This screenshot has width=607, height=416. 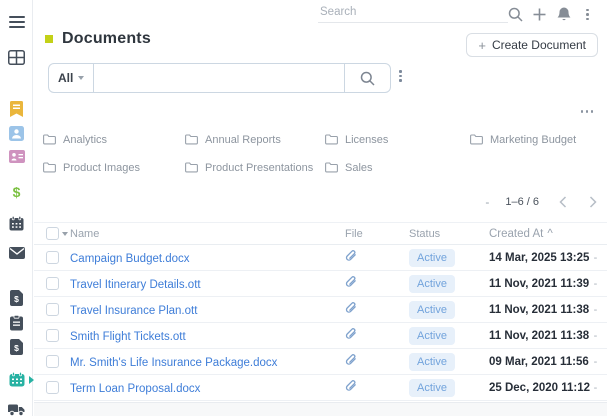 What do you see at coordinates (16, 156) in the screenshot?
I see `contact-card-icon` at bounding box center [16, 156].